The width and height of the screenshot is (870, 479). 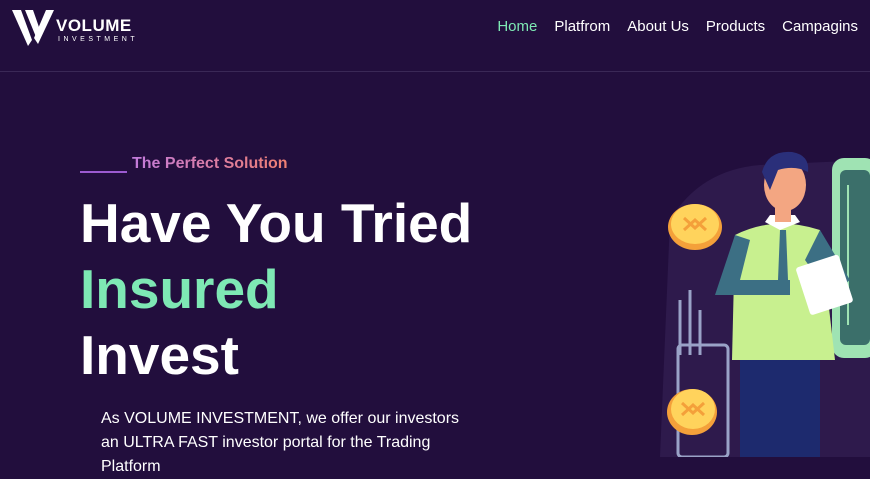 I want to click on nav-platform: Platfrom, so click(x=582, y=26).